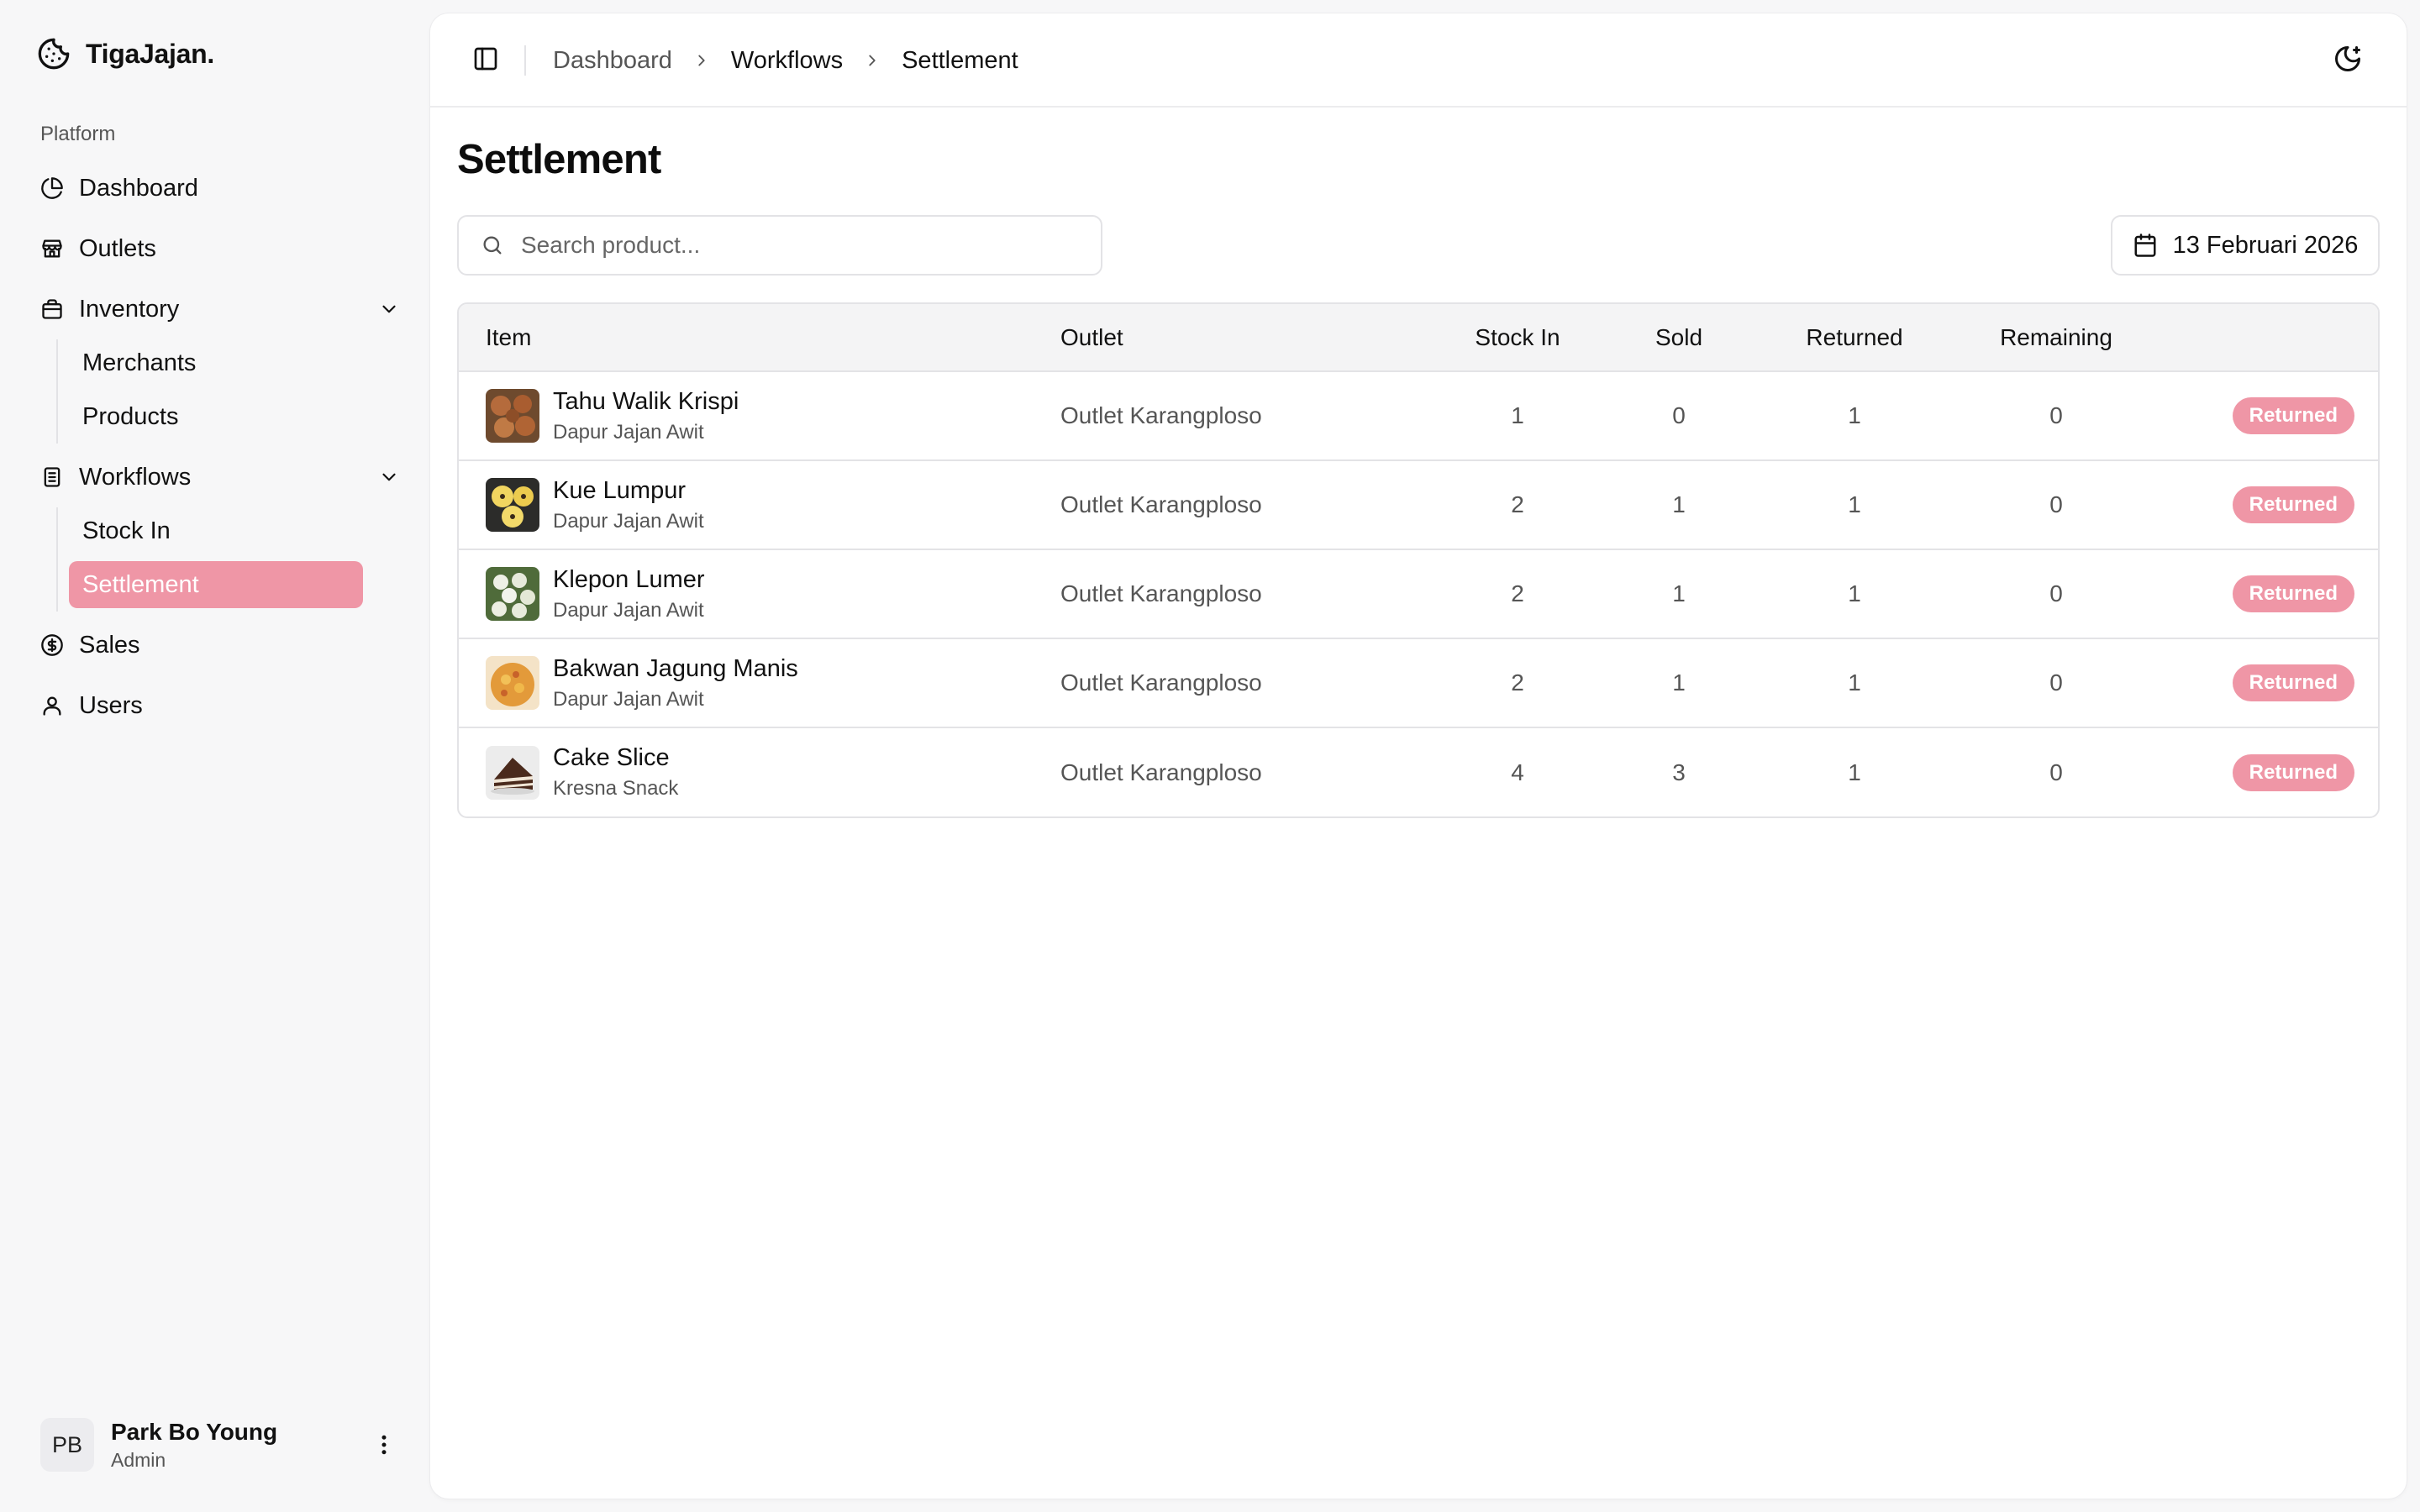 This screenshot has height=1512, width=2420. Describe the element at coordinates (218, 188) in the screenshot. I see `sidebar-item-dashboard: Dashboard` at that location.